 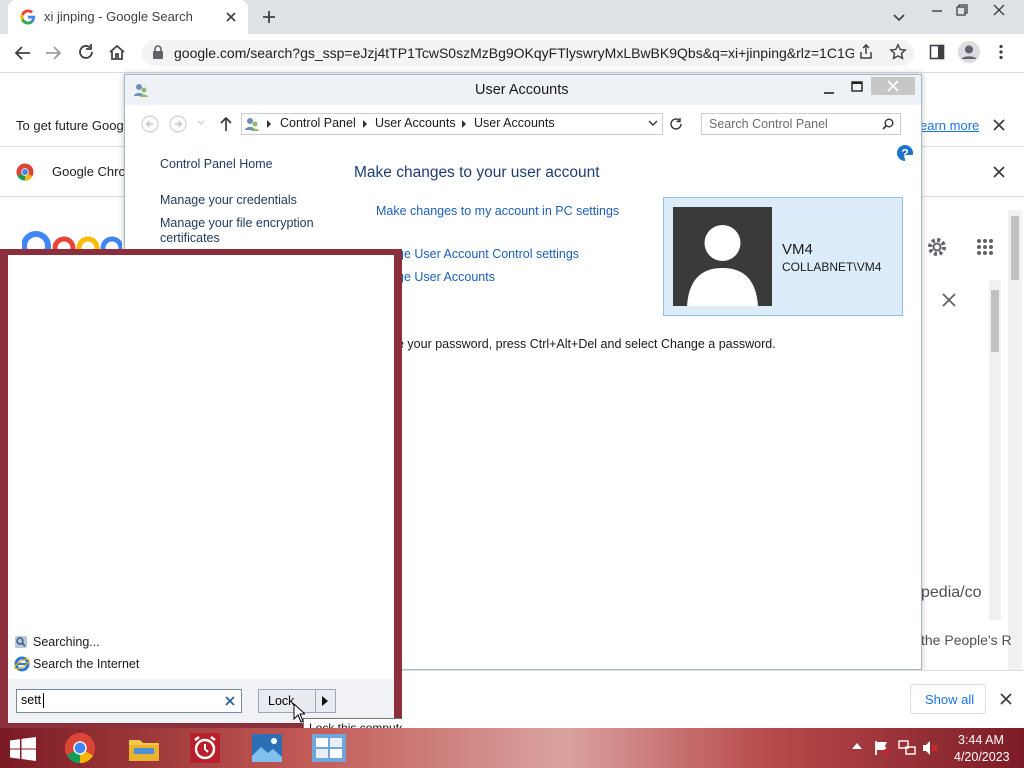 What do you see at coordinates (31, 700) in the screenshot?
I see `start-search-value: sett` at bounding box center [31, 700].